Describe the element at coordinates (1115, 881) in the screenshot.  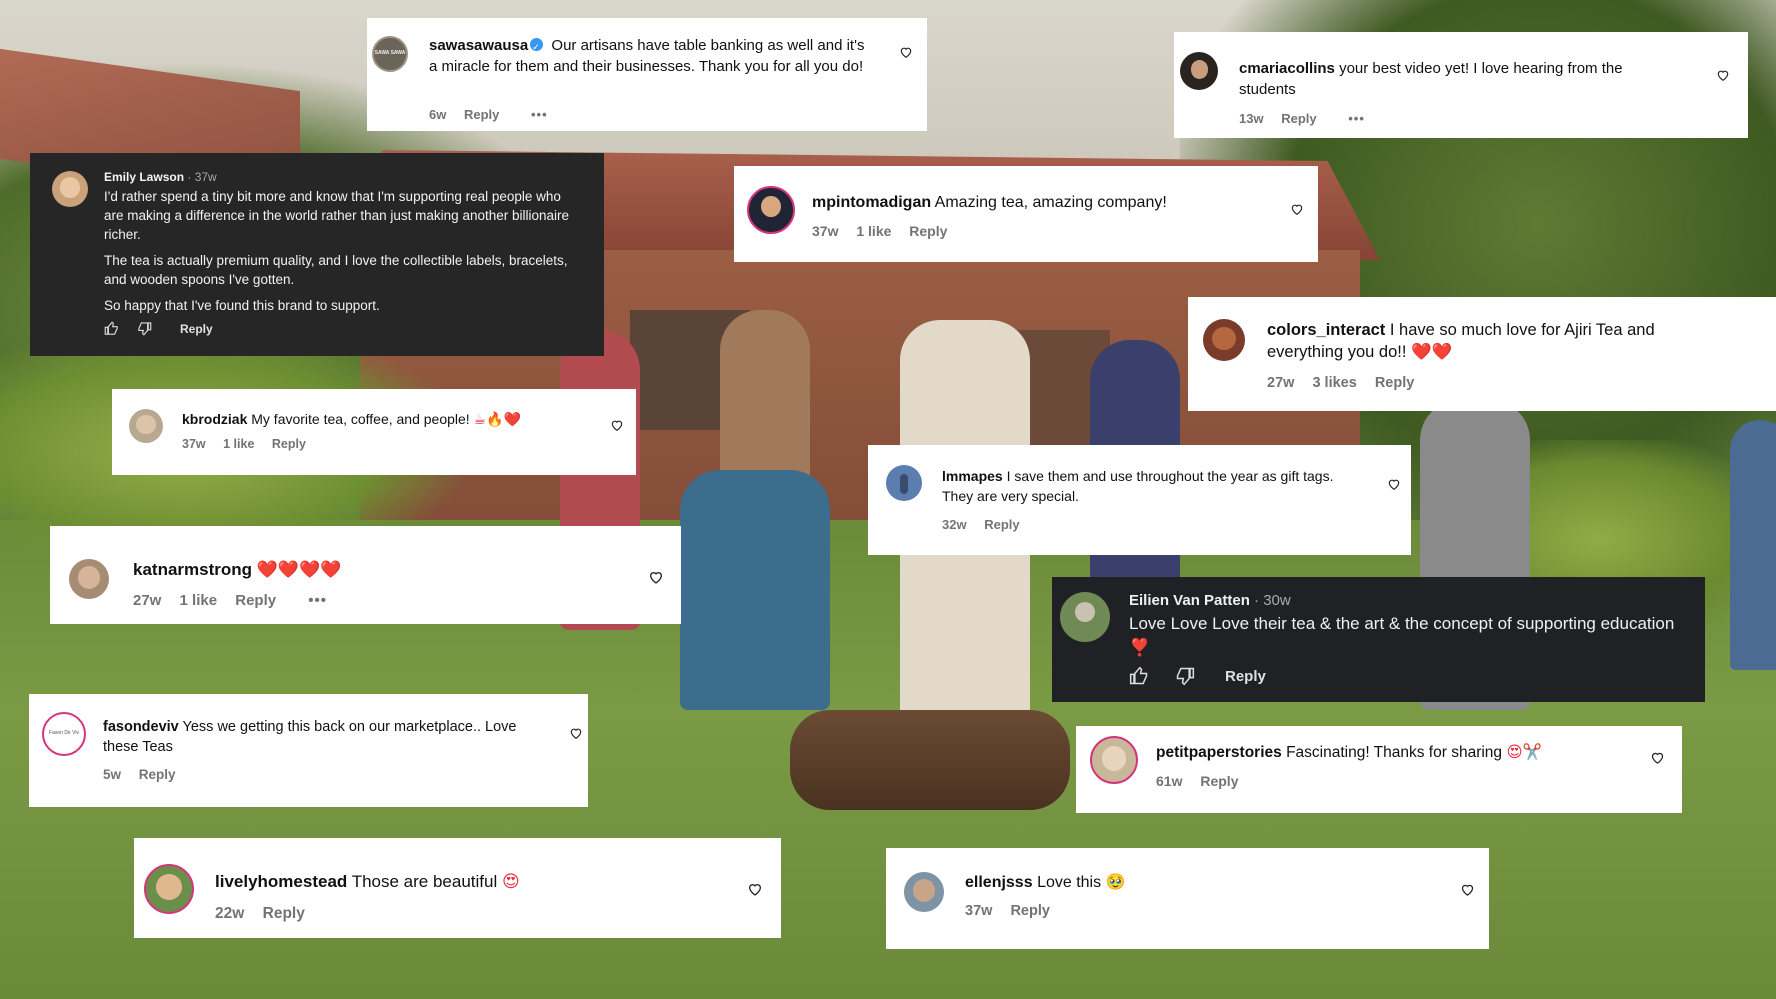
I see `emoji: 🥹` at that location.